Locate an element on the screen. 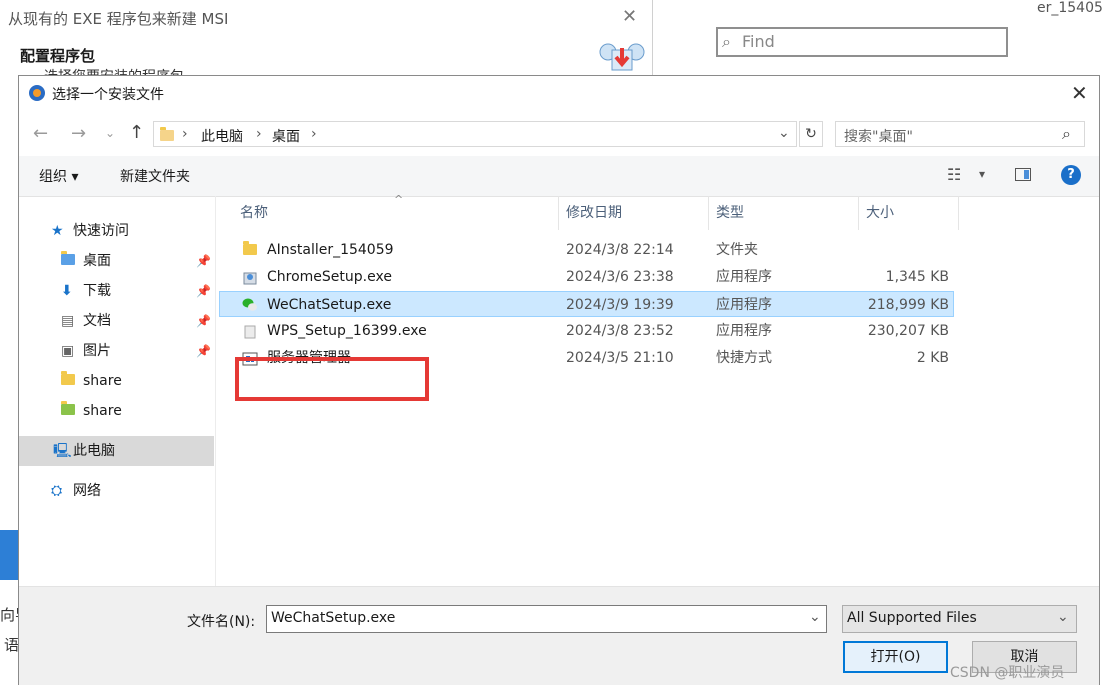 The image size is (1102, 690). wizard-section-title: 配置程序包 is located at coordinates (58, 56).